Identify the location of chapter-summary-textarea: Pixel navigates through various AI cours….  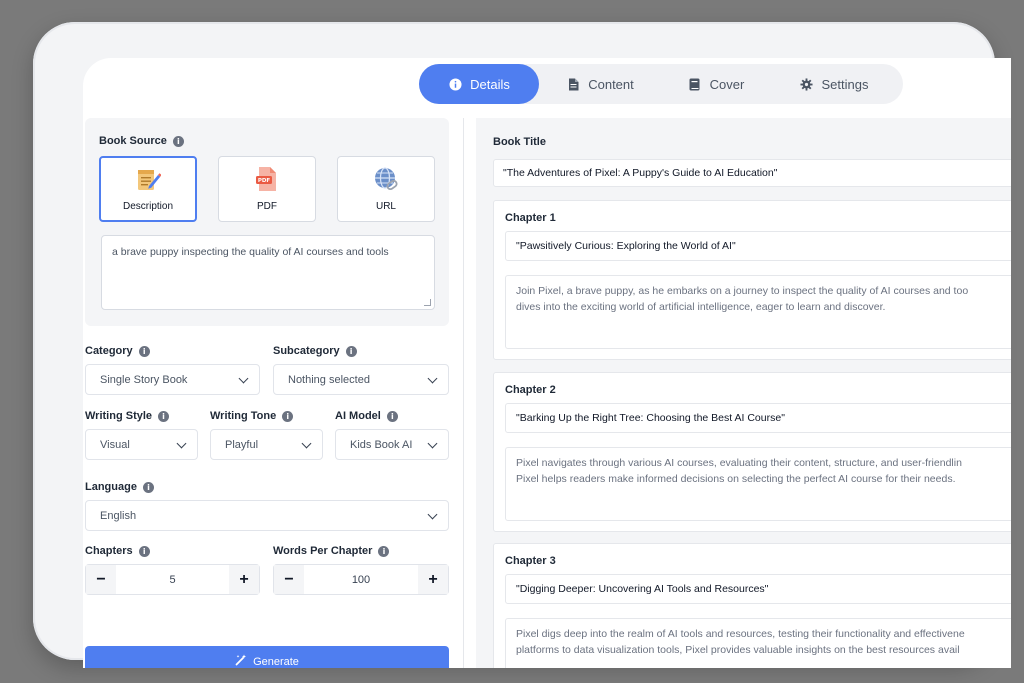
(758, 484).